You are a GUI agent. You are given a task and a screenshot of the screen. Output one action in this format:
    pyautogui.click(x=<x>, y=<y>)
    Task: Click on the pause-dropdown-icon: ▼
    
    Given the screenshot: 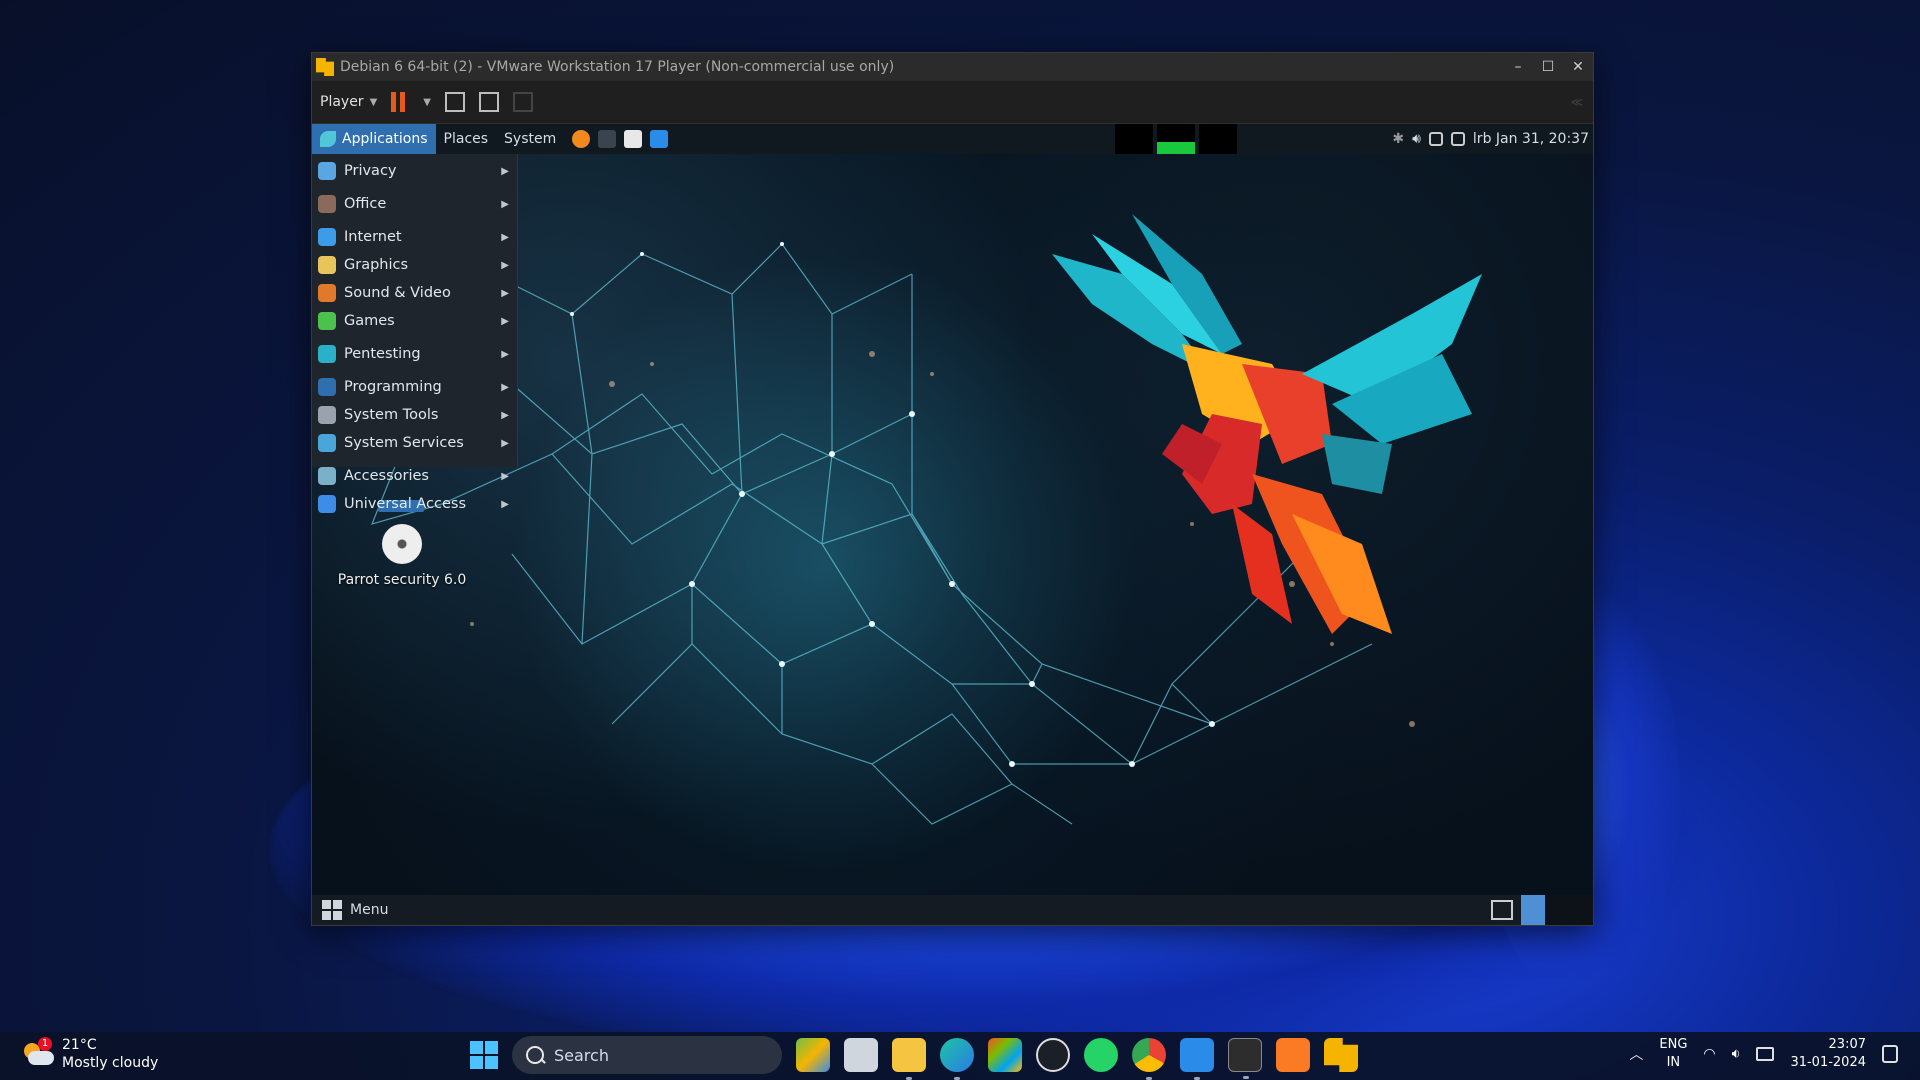 What is the action you would take?
    pyautogui.click(x=427, y=102)
    